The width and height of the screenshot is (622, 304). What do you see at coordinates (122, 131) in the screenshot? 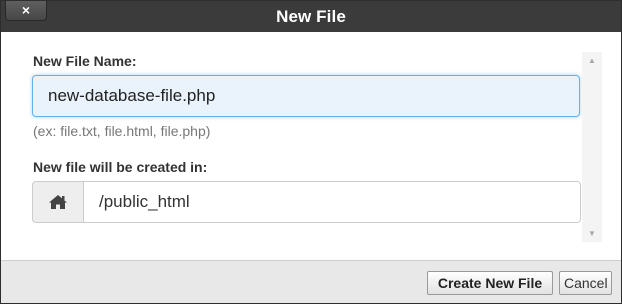
I see `file-name-hint: (ex: file.txt, file.html, file.php)` at bounding box center [122, 131].